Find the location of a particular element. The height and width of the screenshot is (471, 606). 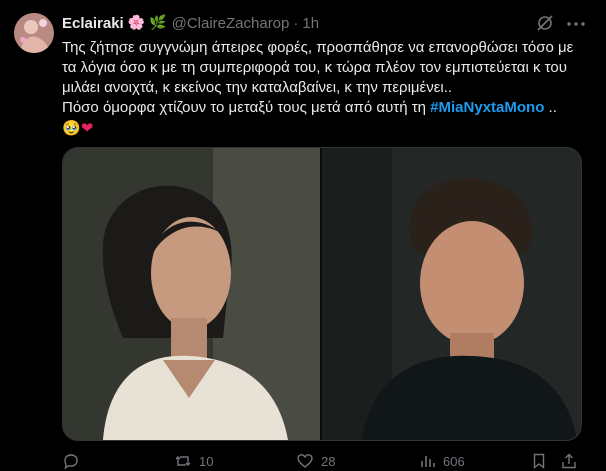

share-button is located at coordinates (575, 461).